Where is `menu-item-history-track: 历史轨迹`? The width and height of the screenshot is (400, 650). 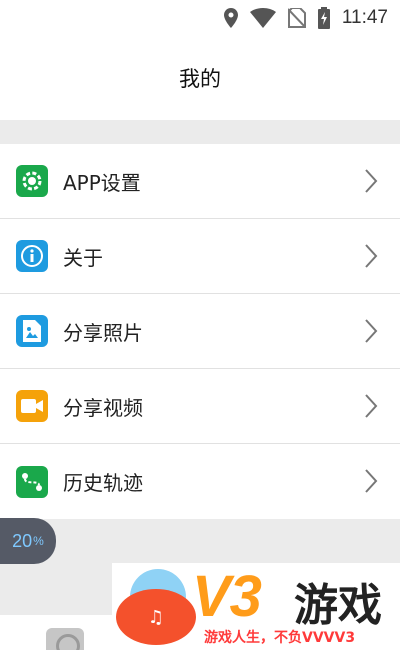 menu-item-history-track: 历史轨迹 is located at coordinates (200, 481).